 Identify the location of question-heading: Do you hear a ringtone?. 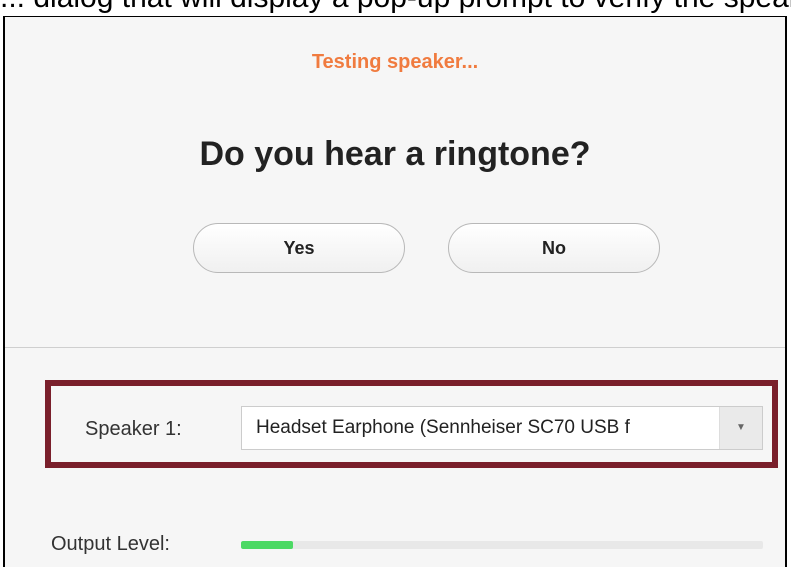
(395, 154).